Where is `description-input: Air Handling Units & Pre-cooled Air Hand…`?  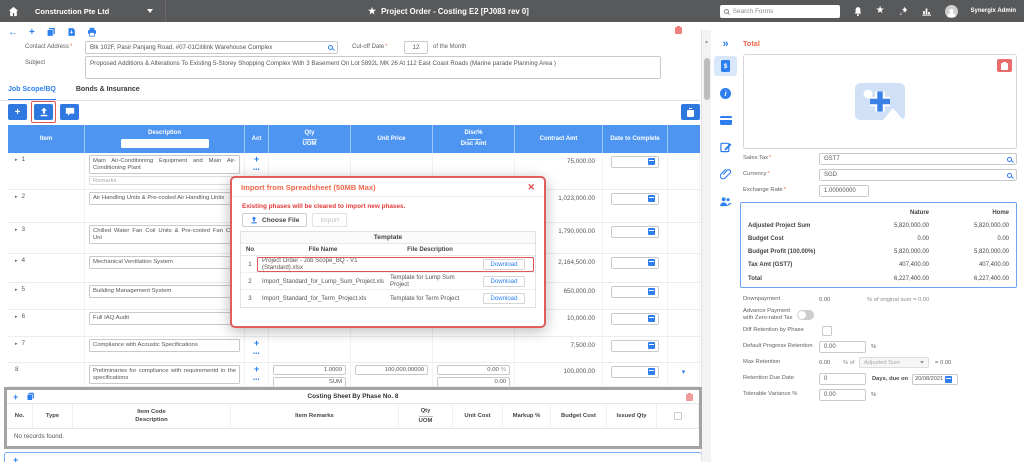 description-input: Air Handling Units & Pre-cooled Air Hand… is located at coordinates (164, 198).